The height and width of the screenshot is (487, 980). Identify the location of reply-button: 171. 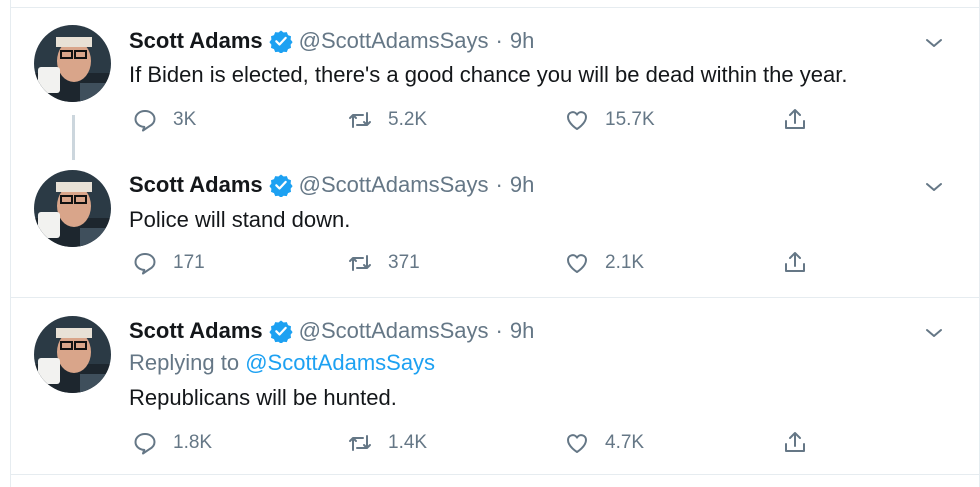
(168, 263).